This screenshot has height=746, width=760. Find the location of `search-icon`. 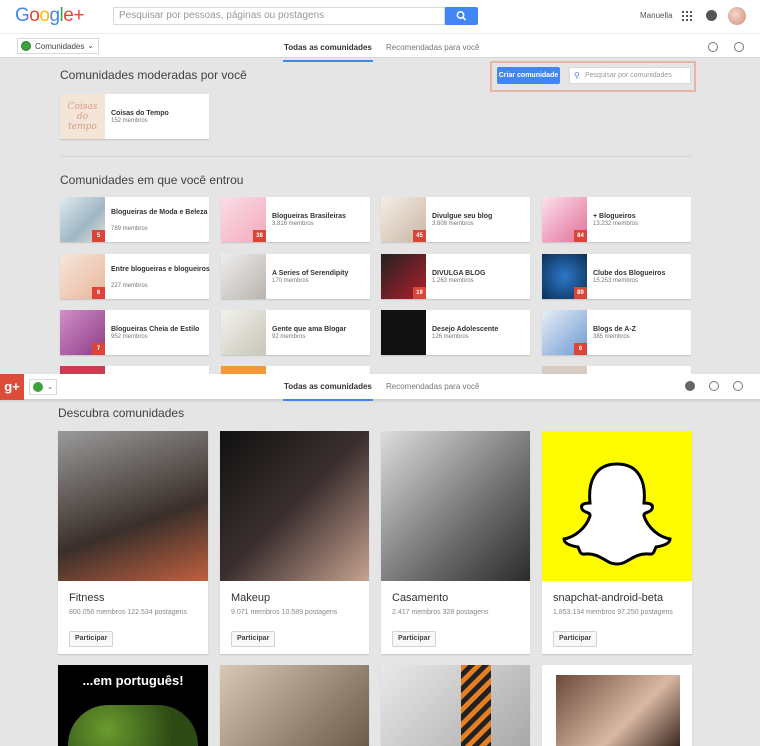

search-icon is located at coordinates (461, 16).